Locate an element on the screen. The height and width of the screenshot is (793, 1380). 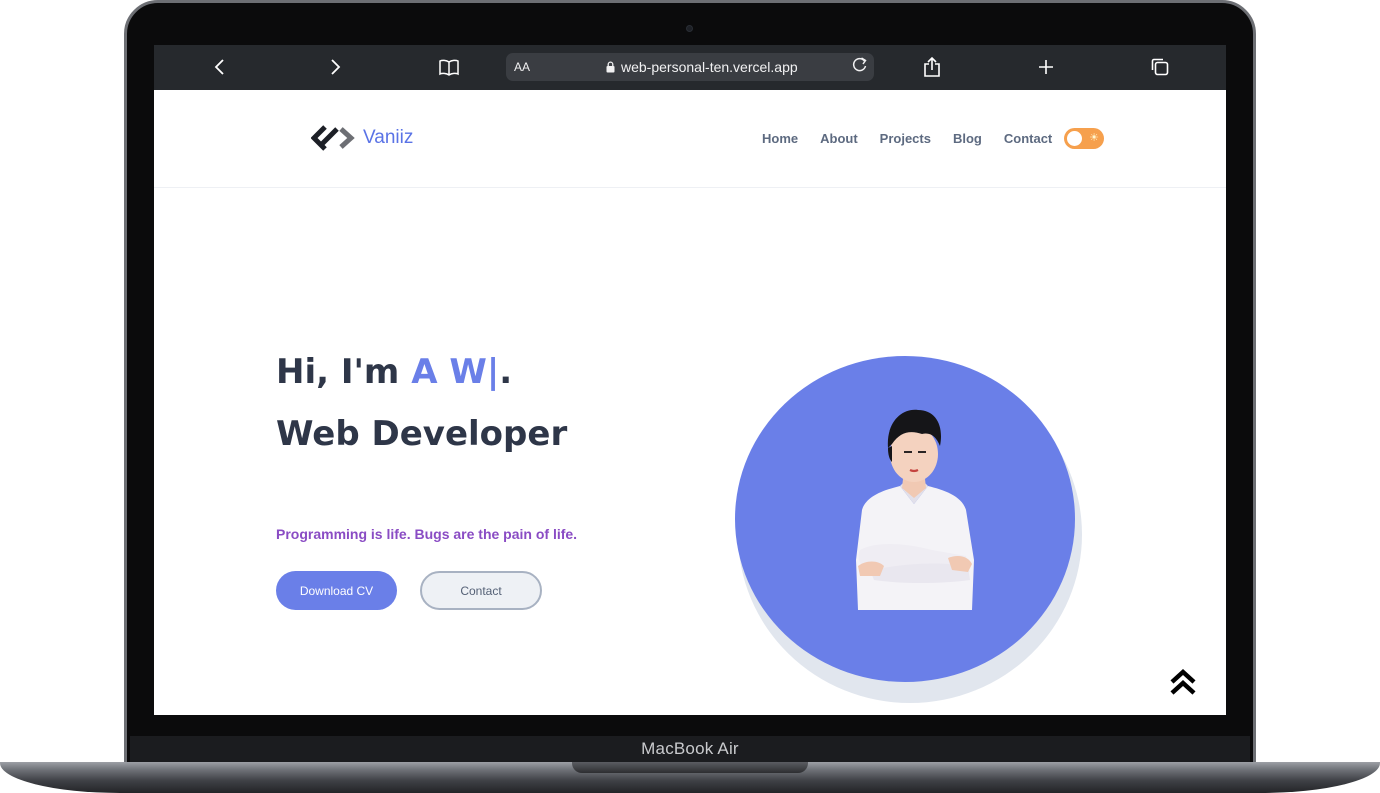
lock-icon is located at coordinates (610, 67).